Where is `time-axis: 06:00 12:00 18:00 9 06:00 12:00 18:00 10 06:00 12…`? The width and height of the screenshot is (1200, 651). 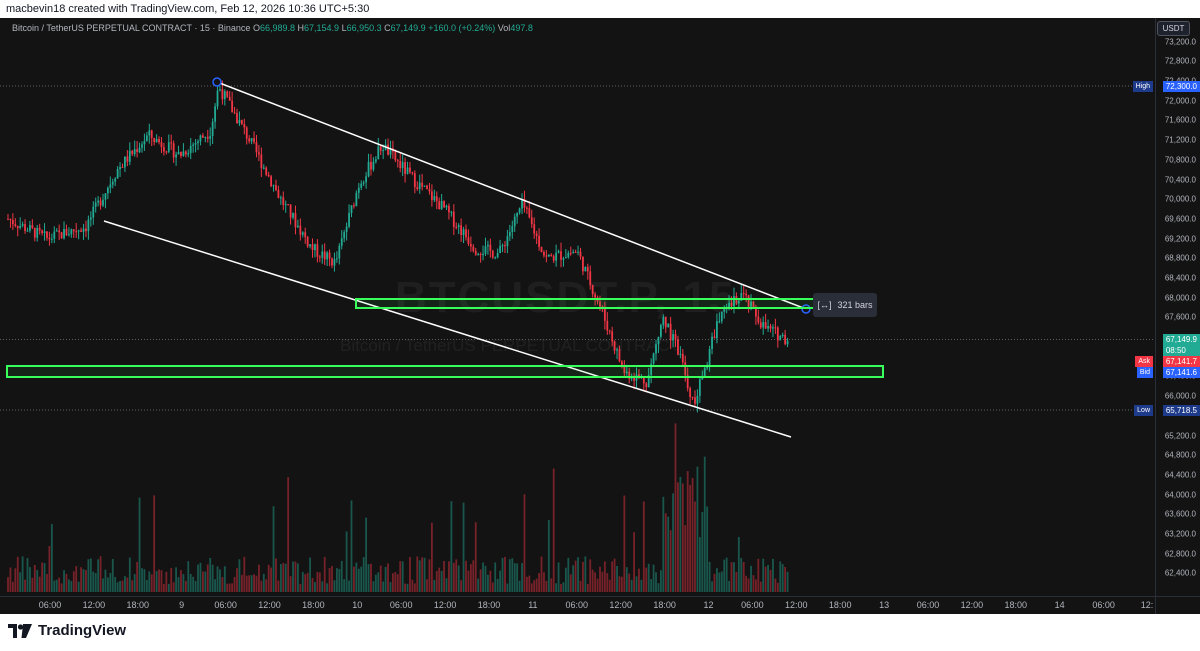
time-axis: 06:00 12:00 18:00 9 06:00 12:00 18:00 10 06:00 12… is located at coordinates (577, 605).